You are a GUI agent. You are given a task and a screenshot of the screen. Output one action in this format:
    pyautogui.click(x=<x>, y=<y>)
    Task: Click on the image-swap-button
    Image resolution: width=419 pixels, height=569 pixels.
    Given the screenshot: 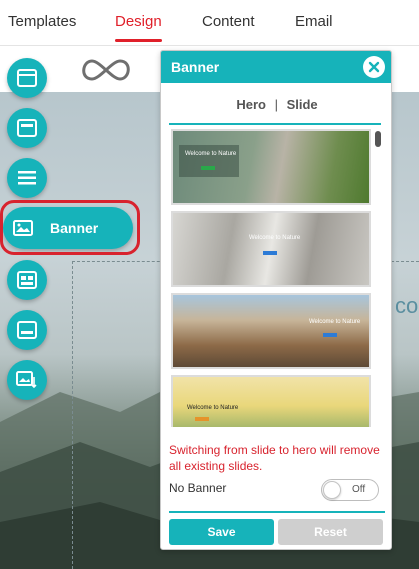 What is the action you would take?
    pyautogui.click(x=27, y=380)
    